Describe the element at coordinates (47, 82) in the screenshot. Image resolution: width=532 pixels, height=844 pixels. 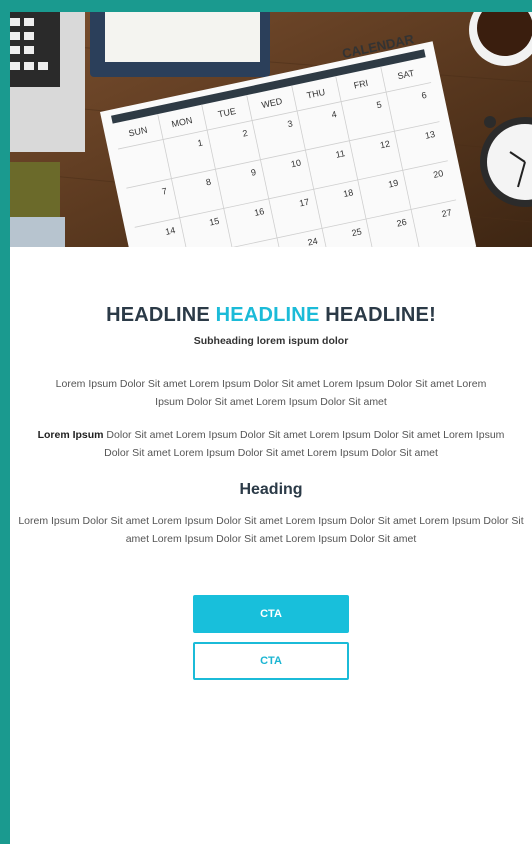
I see `laptop` at that location.